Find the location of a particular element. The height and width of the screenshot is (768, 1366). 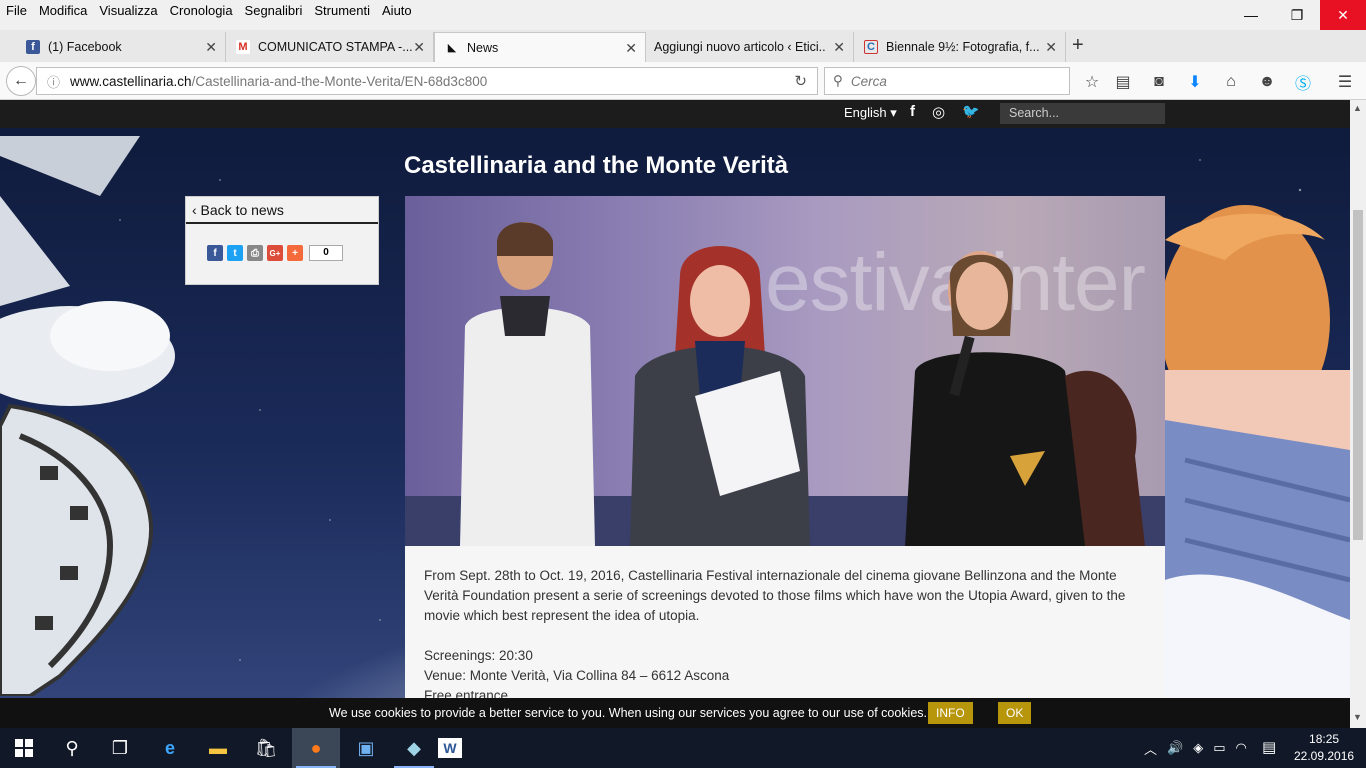

googleplus-share-icon: G+ is located at coordinates (275, 253).